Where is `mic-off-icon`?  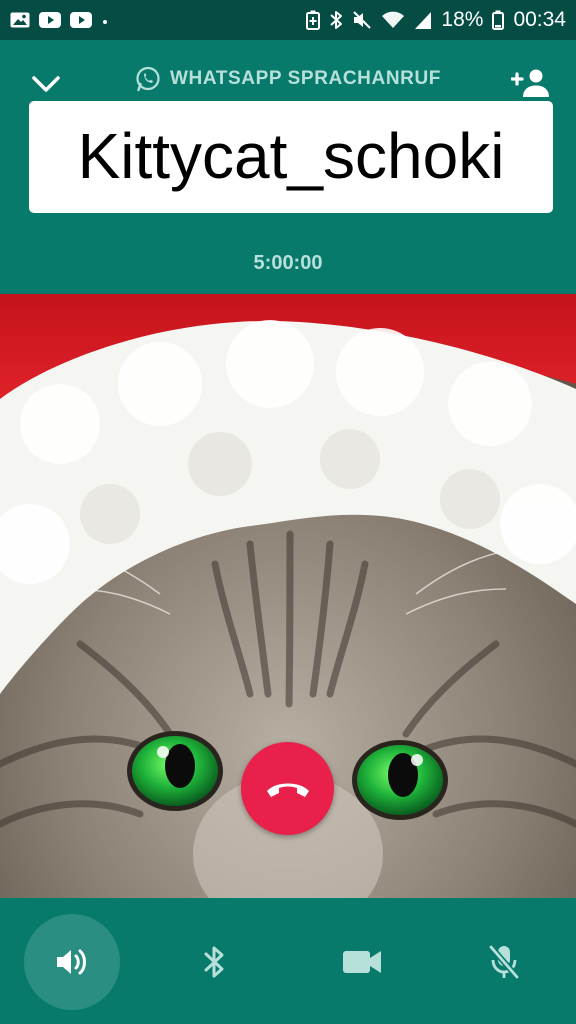 mic-off-icon is located at coordinates (504, 962).